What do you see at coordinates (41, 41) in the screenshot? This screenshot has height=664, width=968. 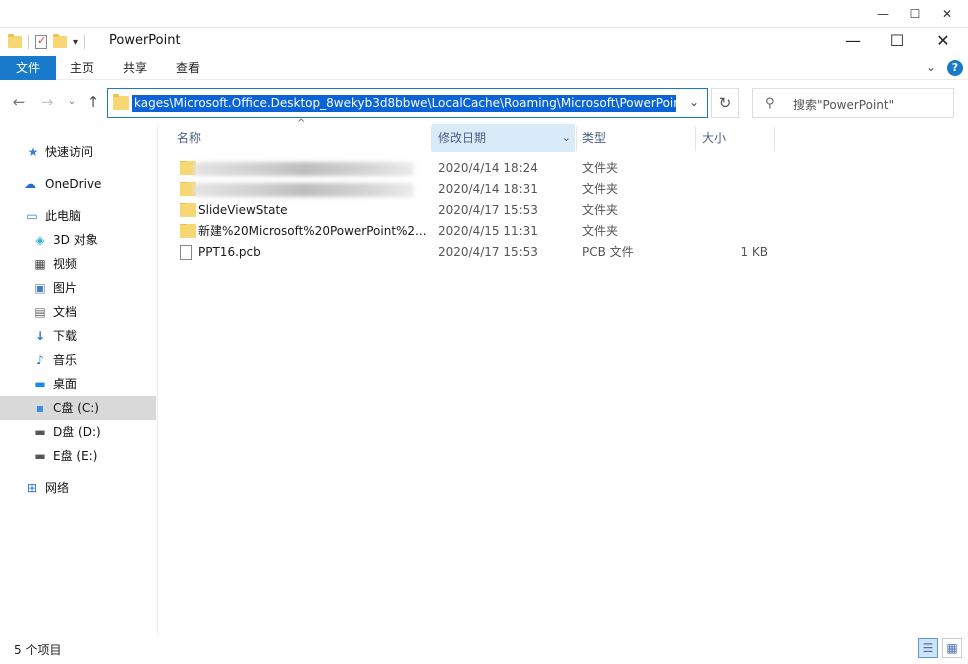 I see `properties-icon` at bounding box center [41, 41].